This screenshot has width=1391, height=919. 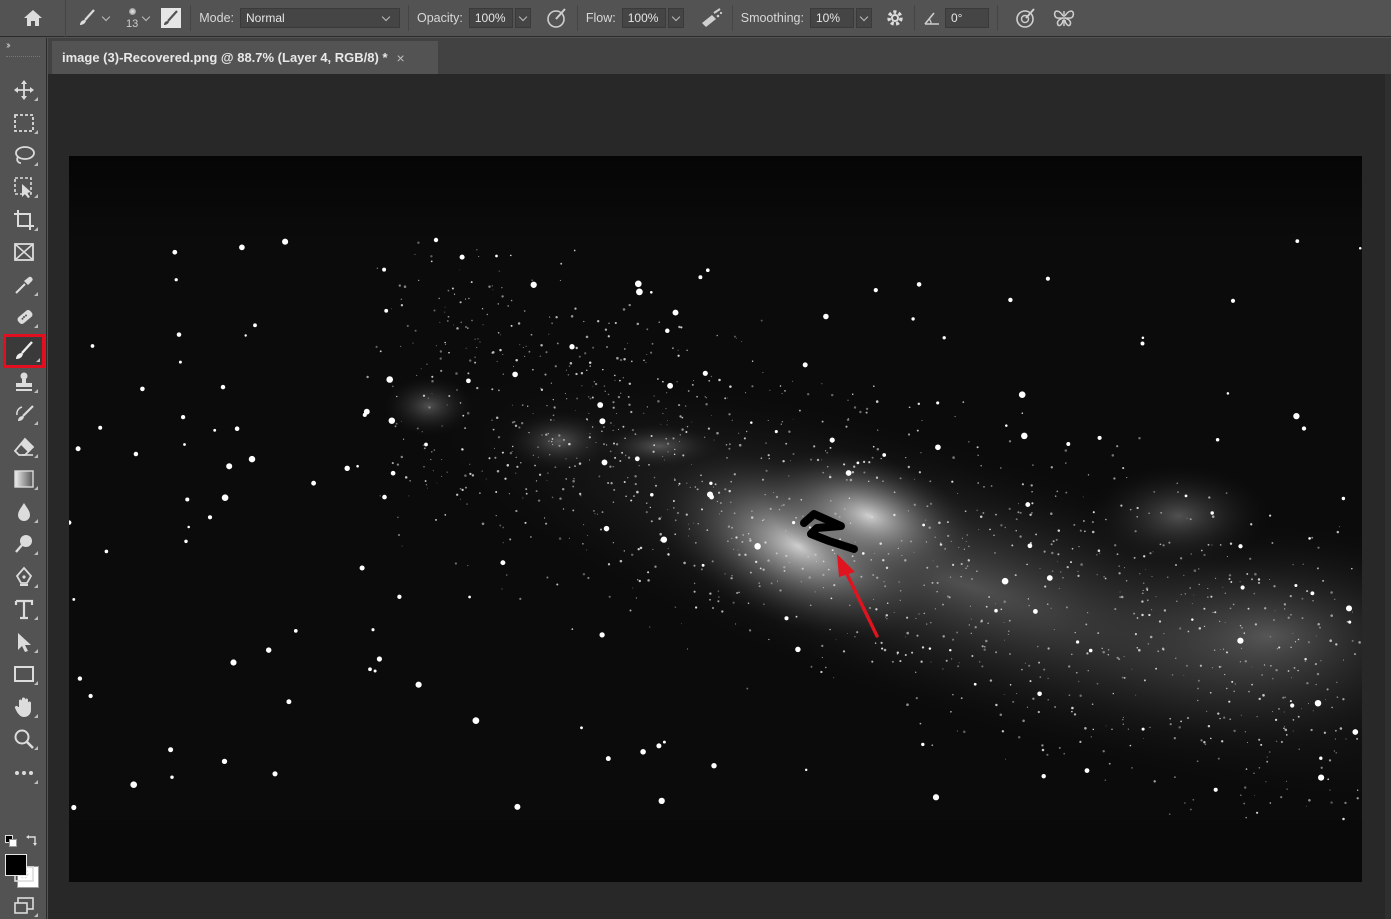 What do you see at coordinates (863, 18) in the screenshot?
I see `smoothing-slider-toggle` at bounding box center [863, 18].